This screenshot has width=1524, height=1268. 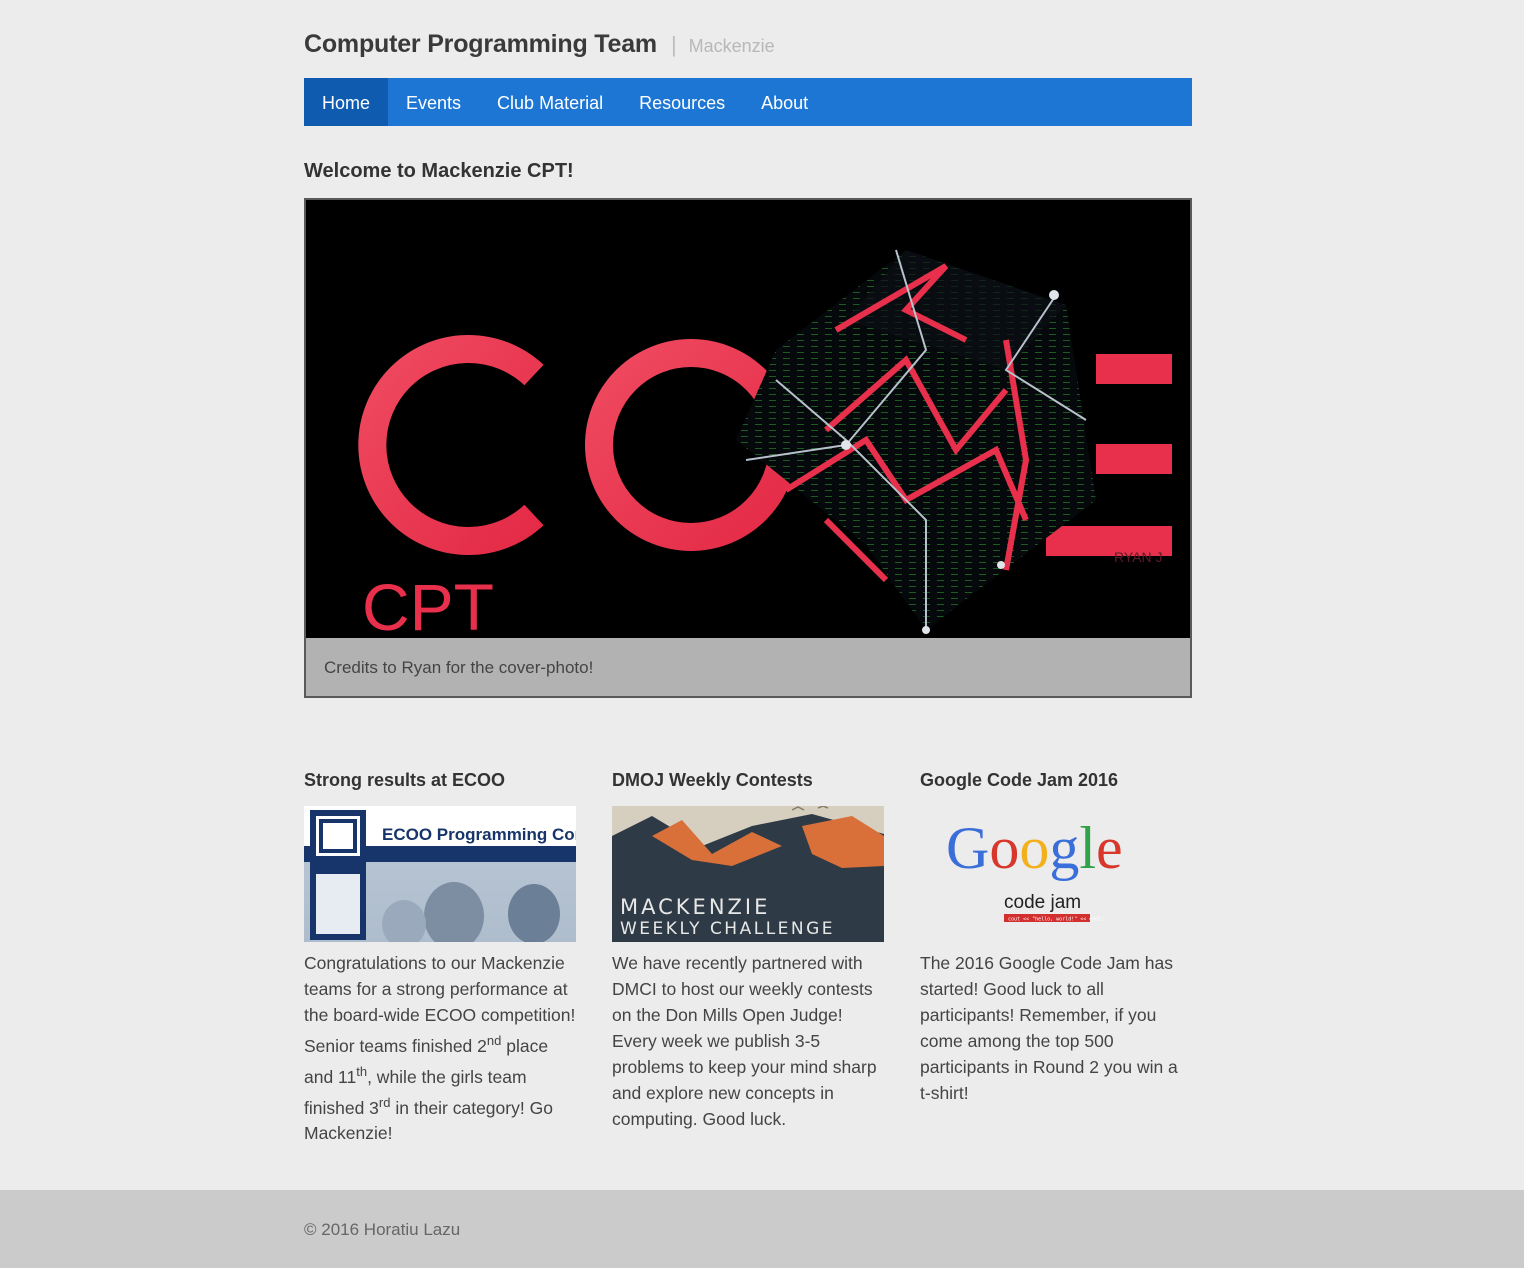 I want to click on article-title: Google Code Jam 2016, so click(x=1056, y=787).